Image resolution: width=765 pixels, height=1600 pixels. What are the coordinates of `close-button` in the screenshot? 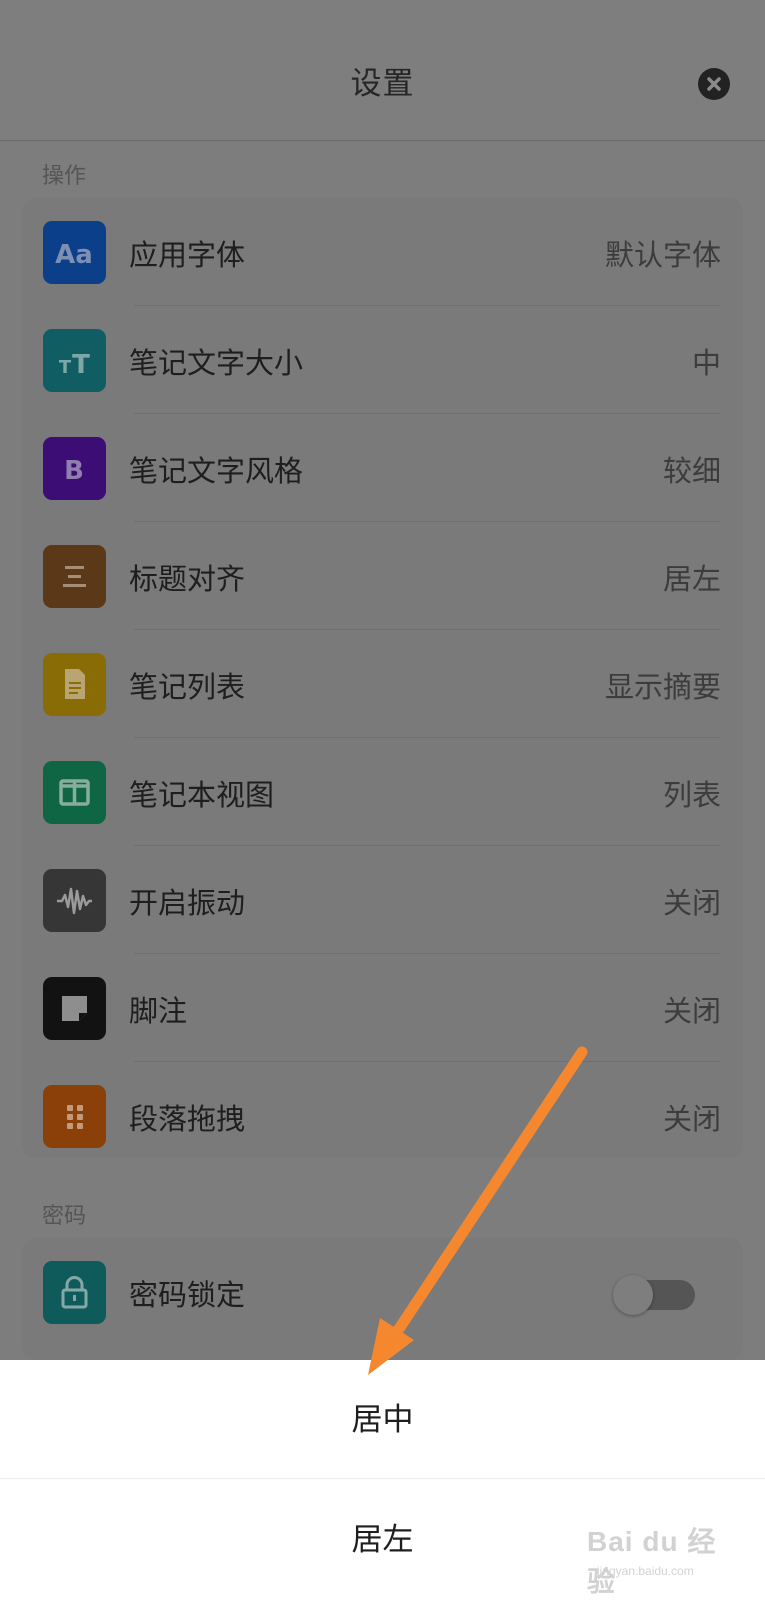 It's located at (714, 84).